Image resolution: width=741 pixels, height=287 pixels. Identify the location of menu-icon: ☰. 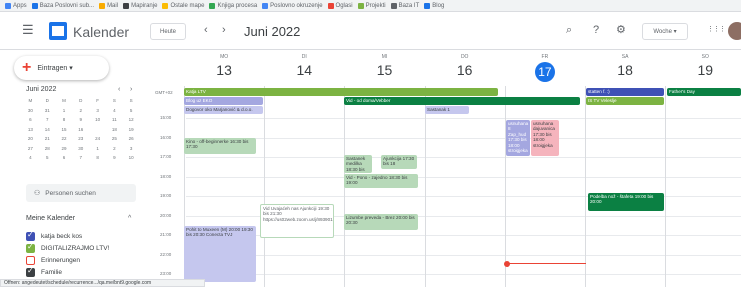
(29, 29).